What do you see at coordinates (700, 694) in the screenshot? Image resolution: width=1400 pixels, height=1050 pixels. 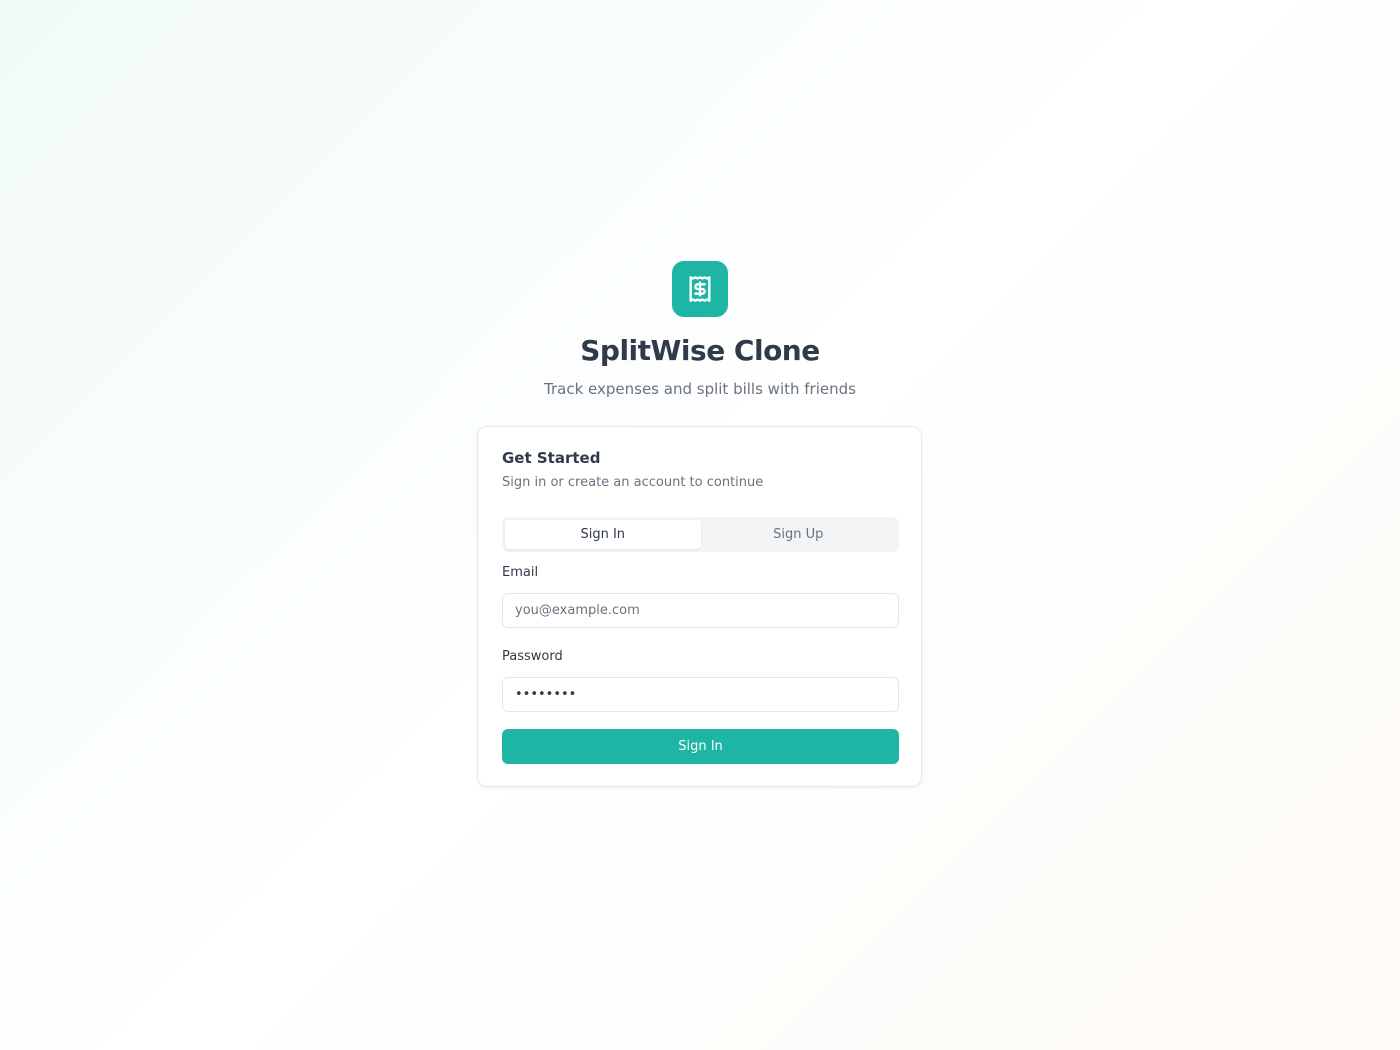 I see `password-field` at bounding box center [700, 694].